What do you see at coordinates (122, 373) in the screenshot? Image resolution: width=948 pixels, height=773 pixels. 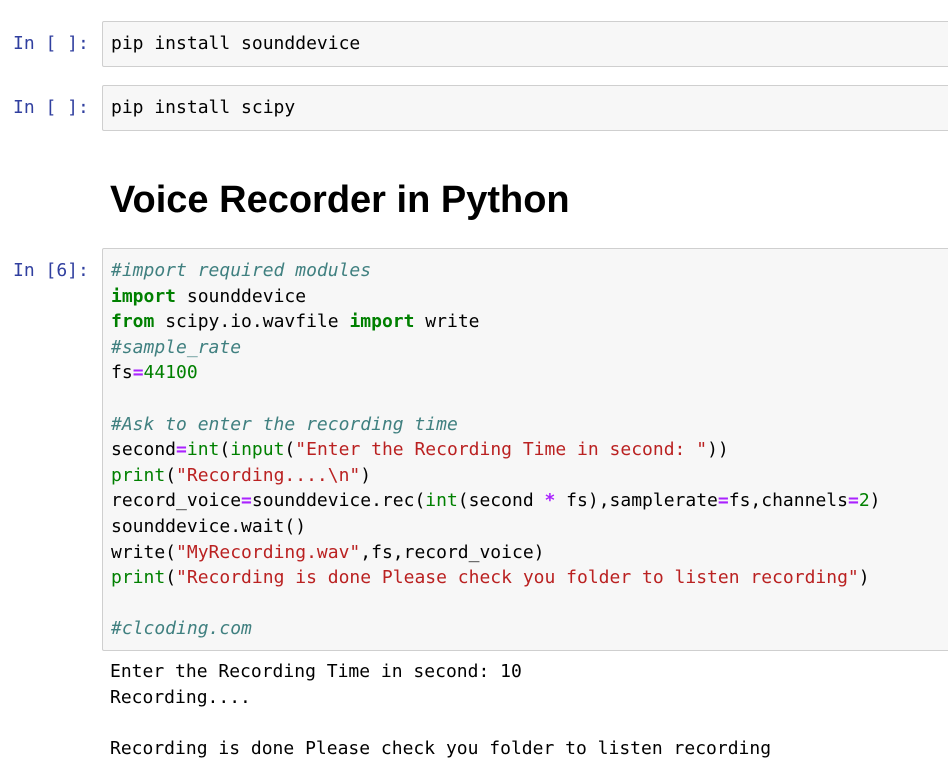 I see `code-token: fs` at bounding box center [122, 373].